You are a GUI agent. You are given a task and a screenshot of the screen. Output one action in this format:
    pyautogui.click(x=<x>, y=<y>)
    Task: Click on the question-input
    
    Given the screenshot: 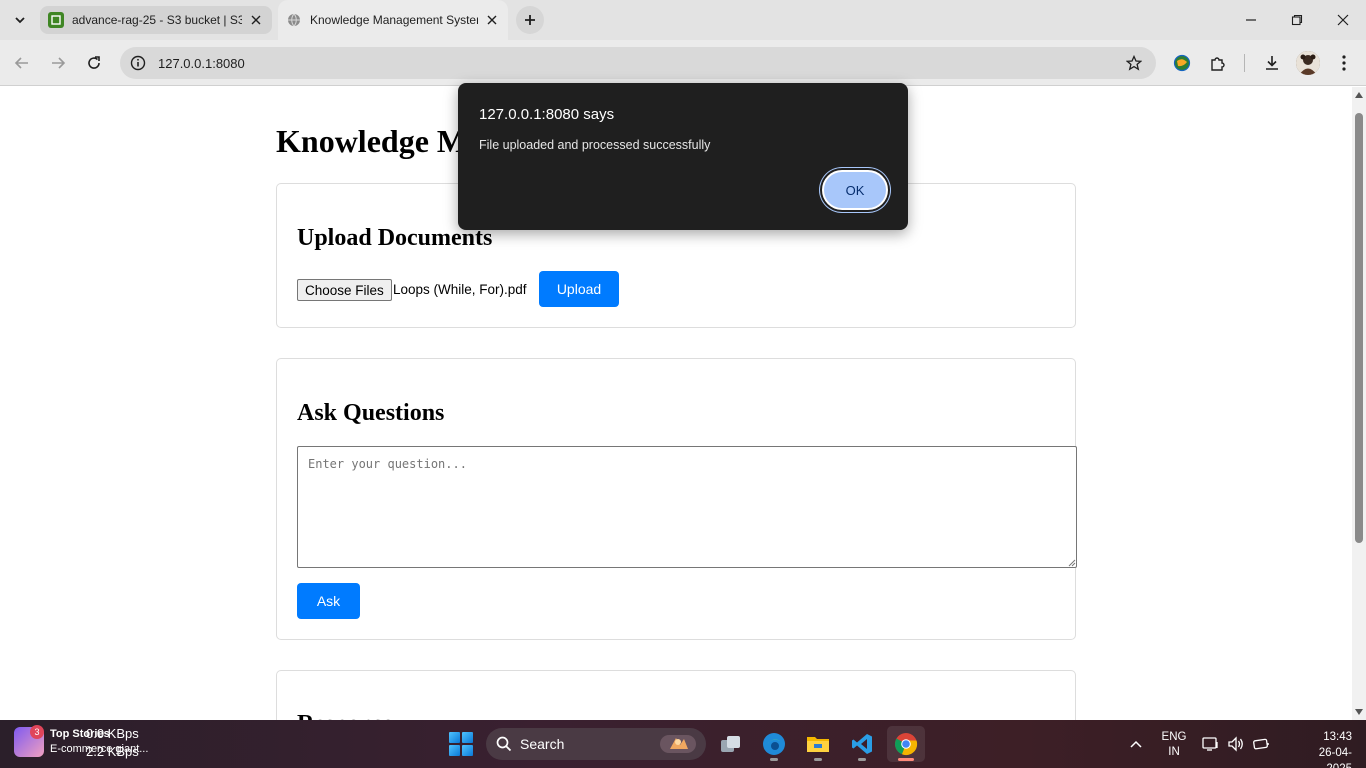 What is the action you would take?
    pyautogui.click(x=687, y=507)
    